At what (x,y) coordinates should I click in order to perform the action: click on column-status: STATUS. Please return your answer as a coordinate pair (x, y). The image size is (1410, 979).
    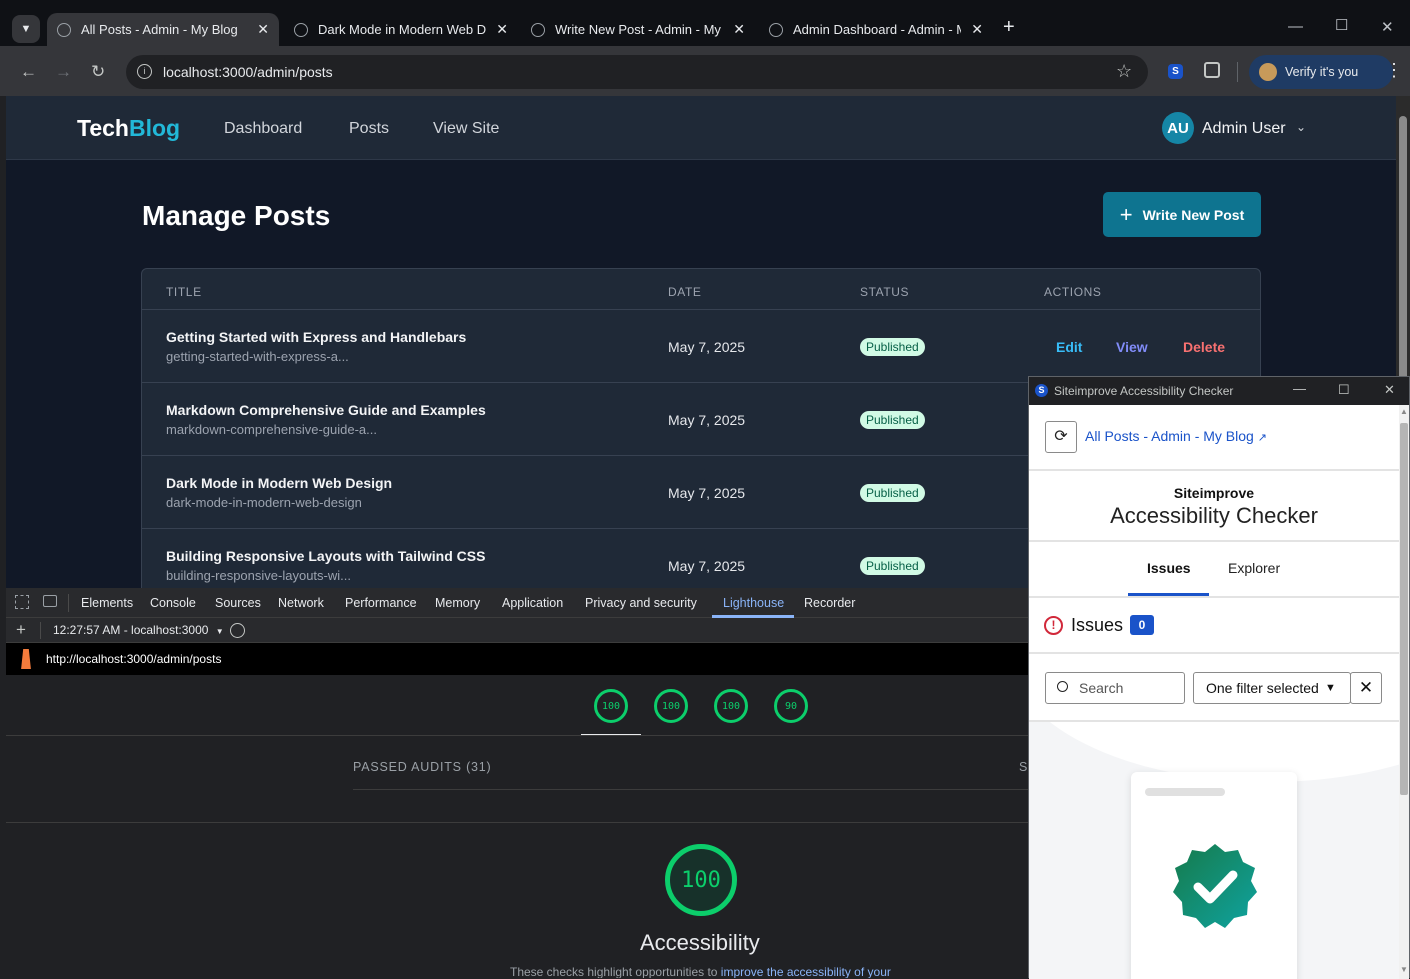
    Looking at the image, I should click on (885, 292).